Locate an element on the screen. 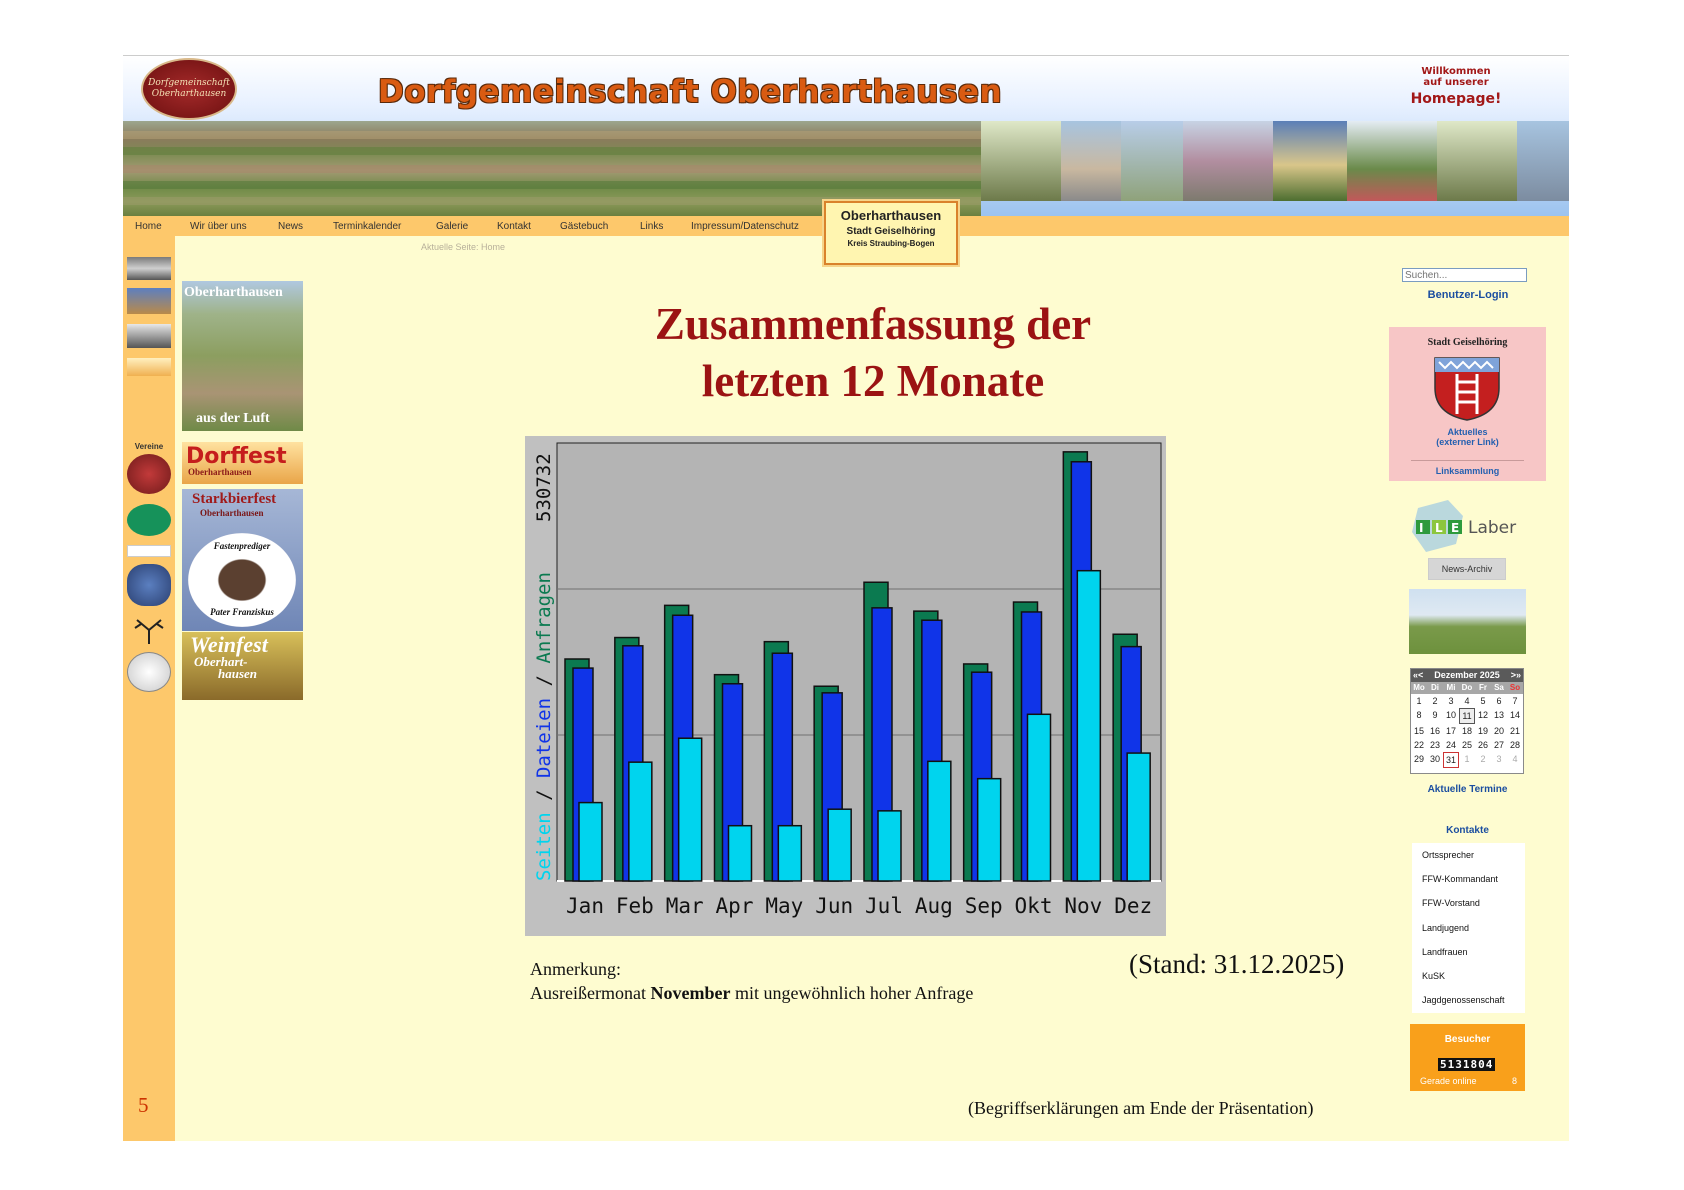 The width and height of the screenshot is (1684, 1190). search-input is located at coordinates (1464, 275).